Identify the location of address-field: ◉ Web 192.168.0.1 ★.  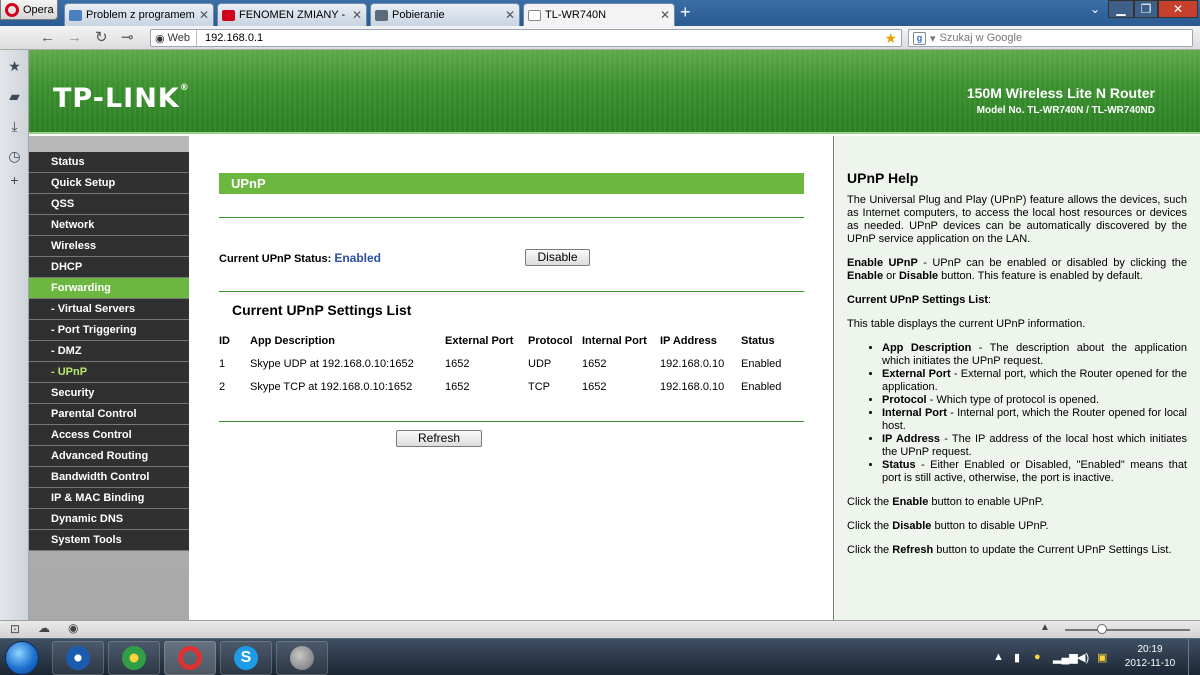
(526, 38).